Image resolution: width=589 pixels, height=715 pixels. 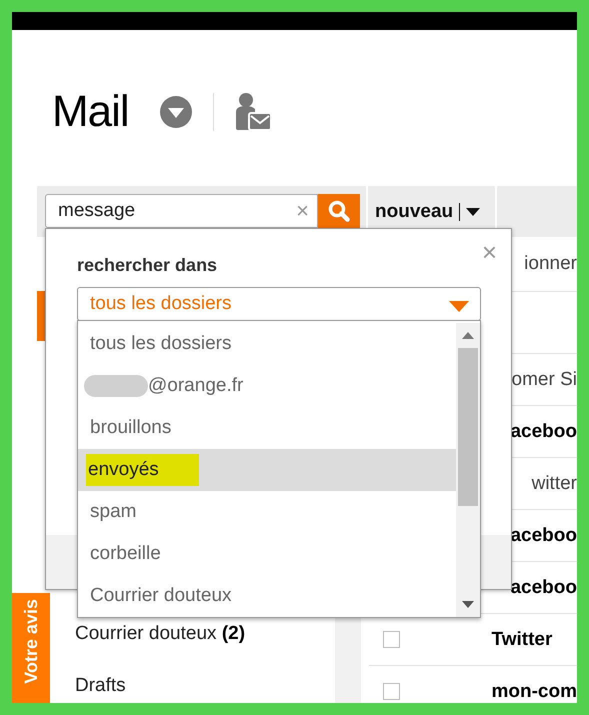 I want to click on scrollbar, so click(x=468, y=470).